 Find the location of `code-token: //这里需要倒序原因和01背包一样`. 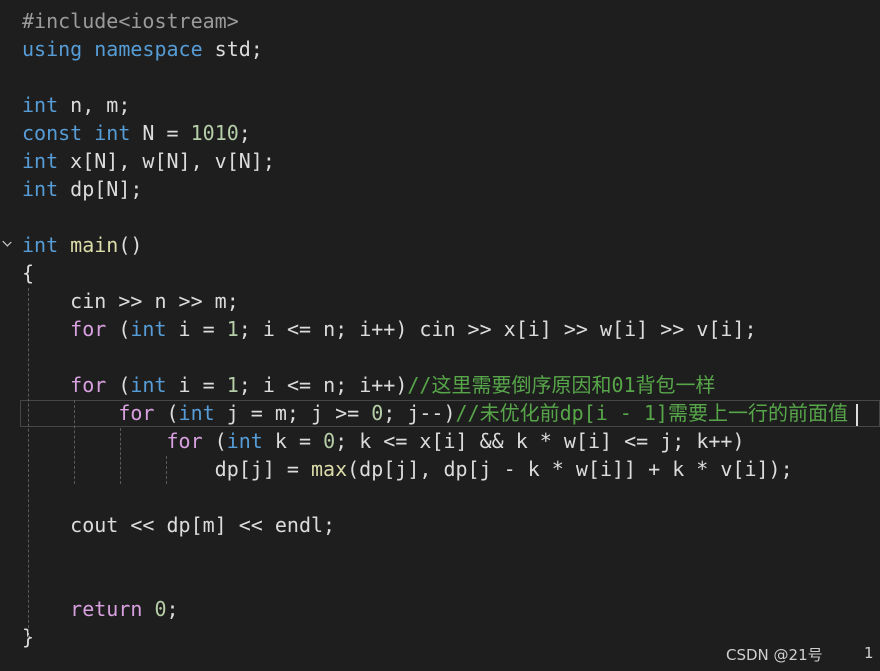

code-token: //这里需要倒序原因和01背包一样 is located at coordinates (561, 385).